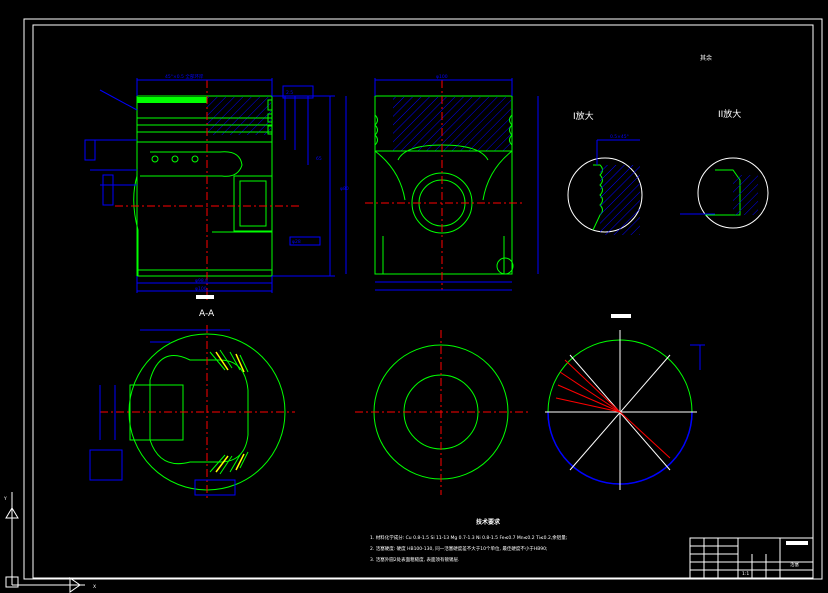  I want to click on dim-ring1: 2.5, so click(289, 93).